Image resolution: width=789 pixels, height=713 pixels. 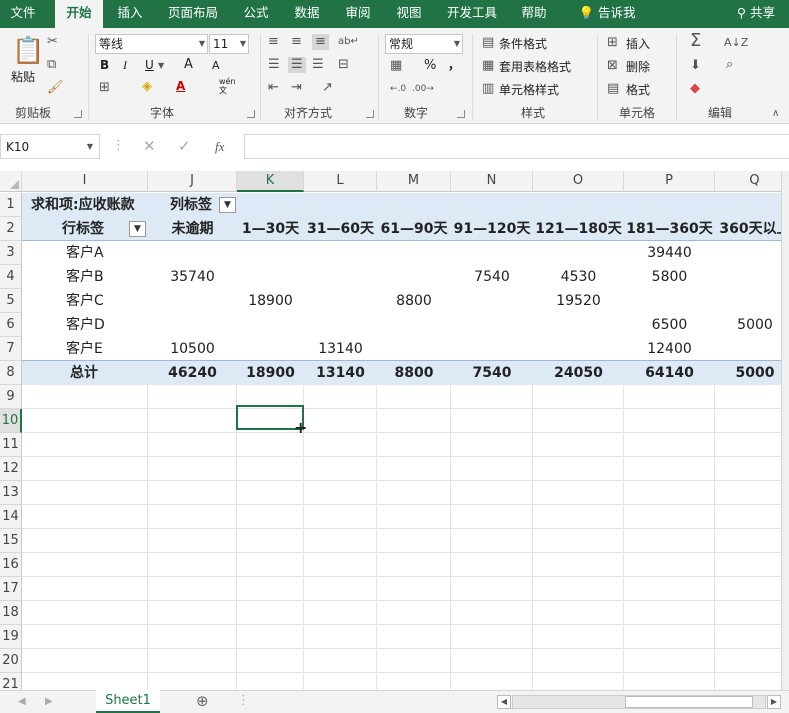 I want to click on font-launcher-icon, so click(x=251, y=114).